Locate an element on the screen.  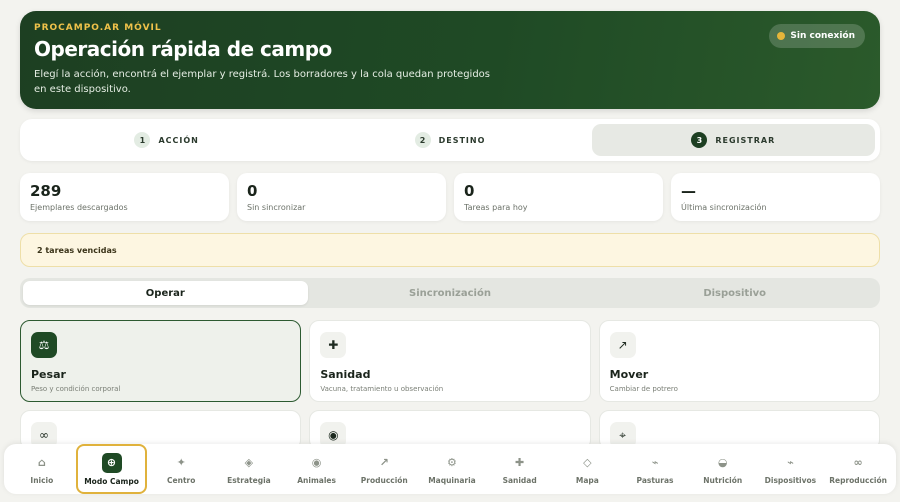
nav-label: Maquinaria is located at coordinates (452, 480).